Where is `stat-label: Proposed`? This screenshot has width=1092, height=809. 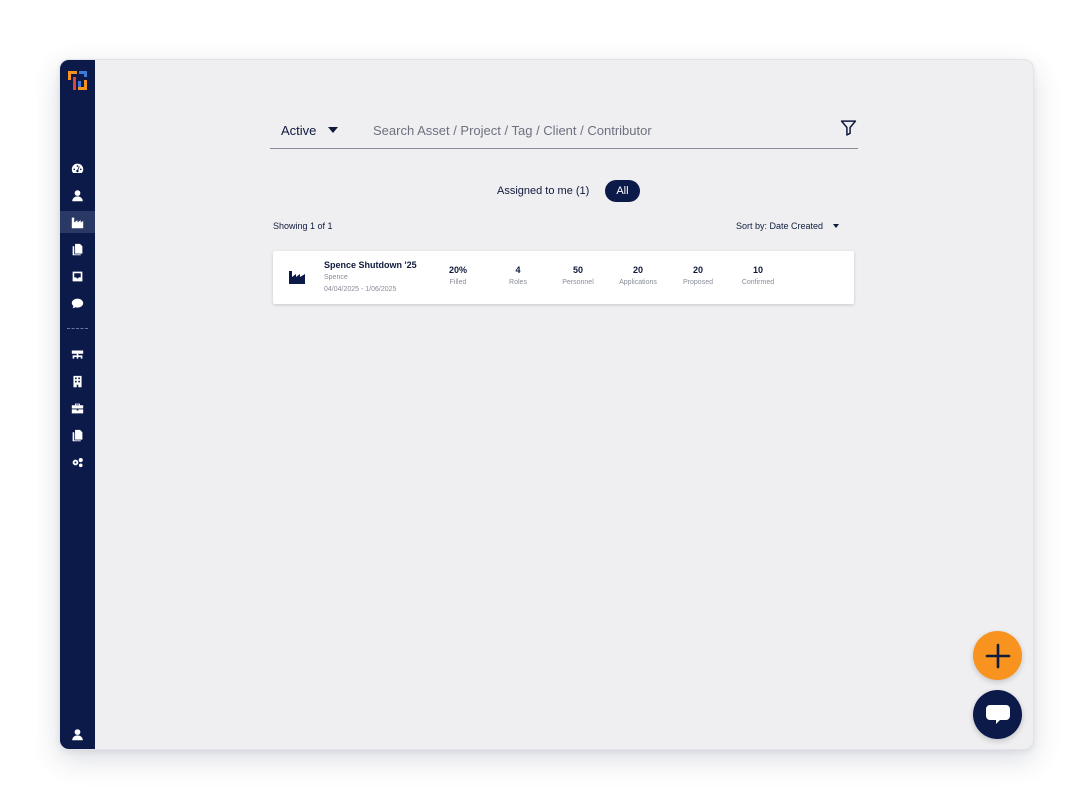
stat-label: Proposed is located at coordinates (698, 282).